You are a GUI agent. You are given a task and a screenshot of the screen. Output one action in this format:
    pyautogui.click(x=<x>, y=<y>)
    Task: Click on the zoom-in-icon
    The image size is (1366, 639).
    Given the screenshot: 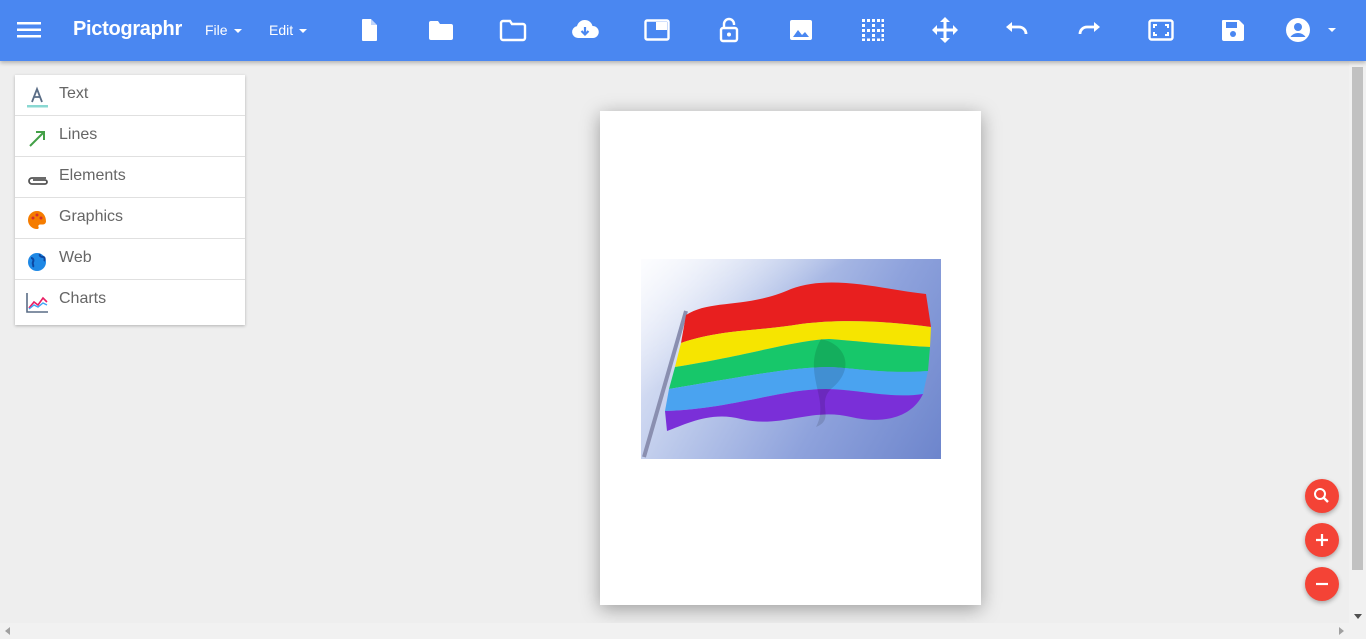 What is the action you would take?
    pyautogui.click(x=1322, y=540)
    